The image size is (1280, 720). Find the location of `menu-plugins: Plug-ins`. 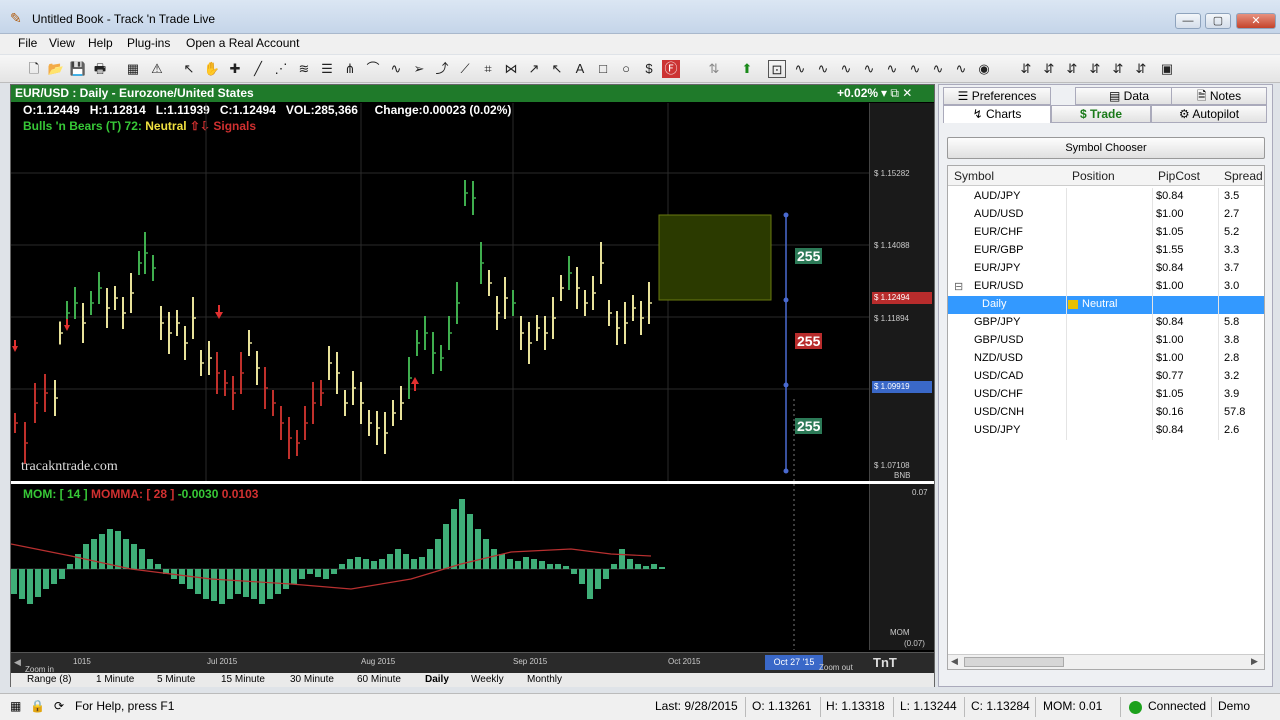

menu-plugins: Plug-ins is located at coordinates (148, 43).